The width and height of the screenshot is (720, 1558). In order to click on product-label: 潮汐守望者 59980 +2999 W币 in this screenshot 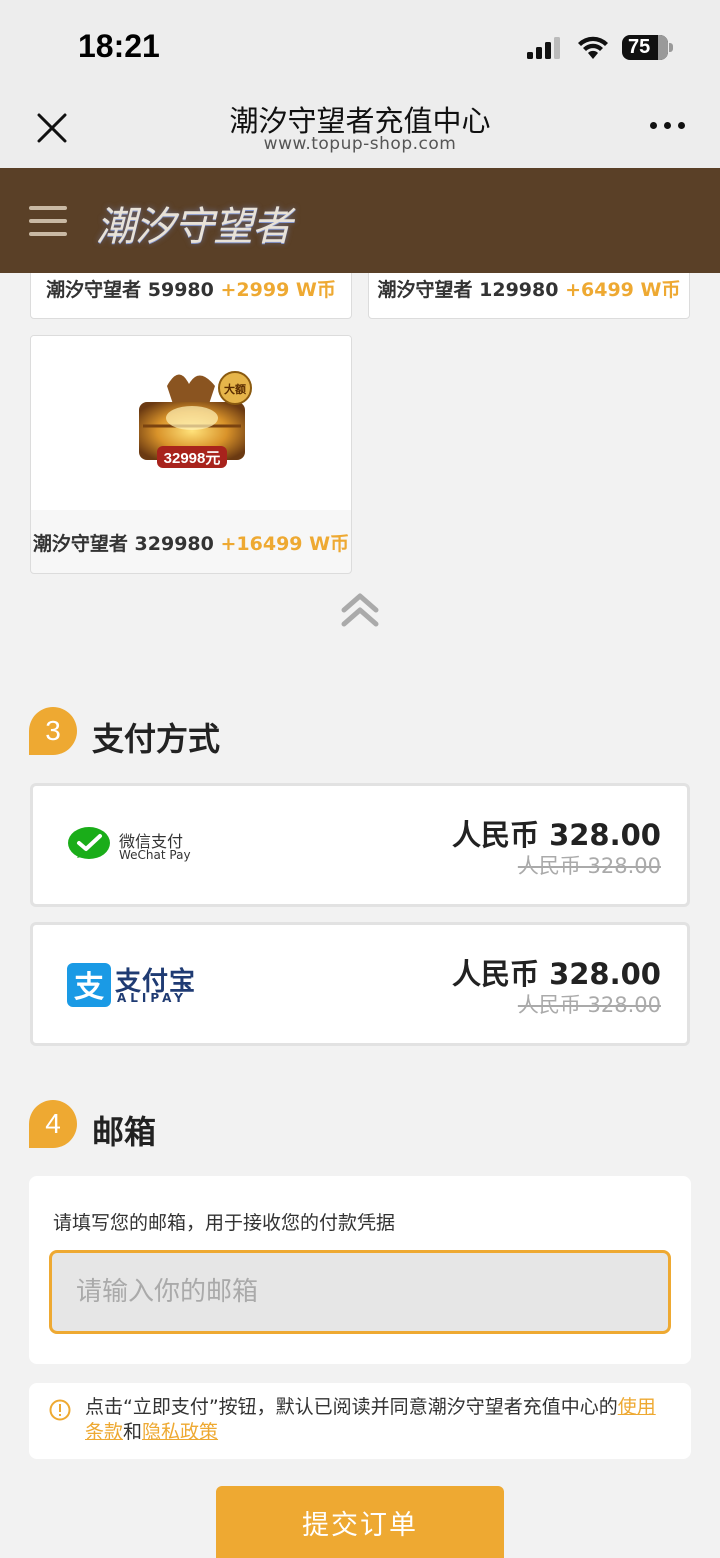, I will do `click(191, 288)`.